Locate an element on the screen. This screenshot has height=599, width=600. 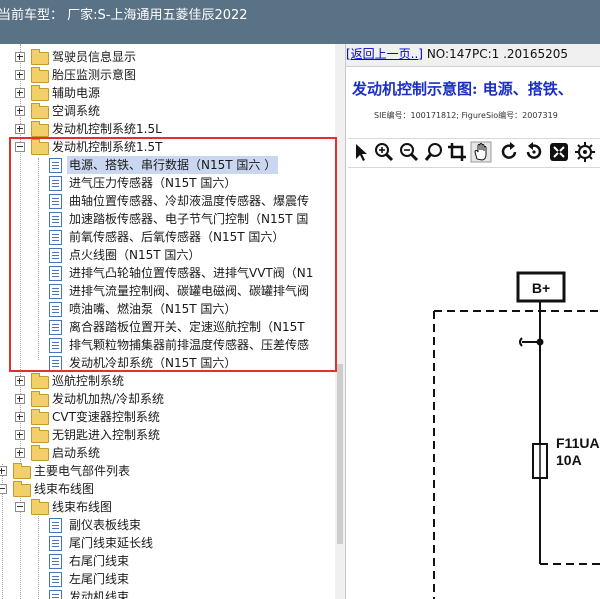
zoom-in-icon is located at coordinates (384, 152).